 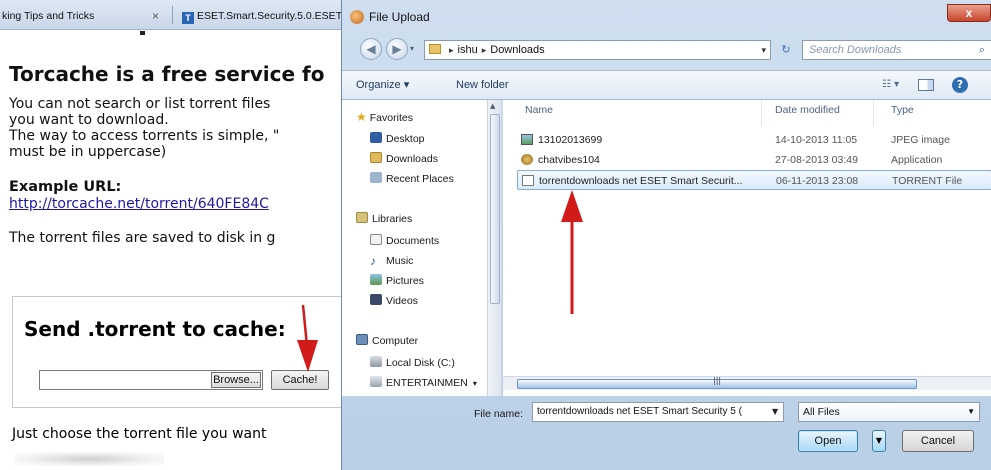 What do you see at coordinates (879, 441) in the screenshot?
I see `open-options-chevron-icon: ▼` at bounding box center [879, 441].